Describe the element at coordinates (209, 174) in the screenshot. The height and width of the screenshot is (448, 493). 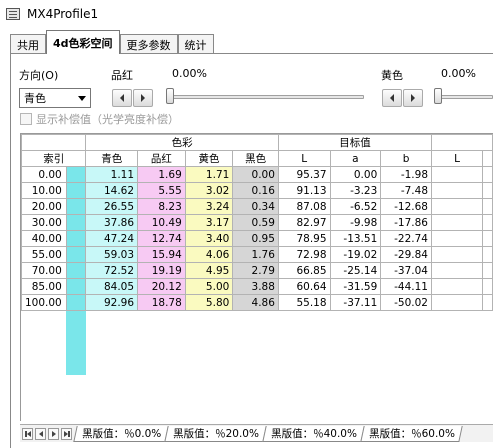
I see `cell-yellow: 1.71` at that location.